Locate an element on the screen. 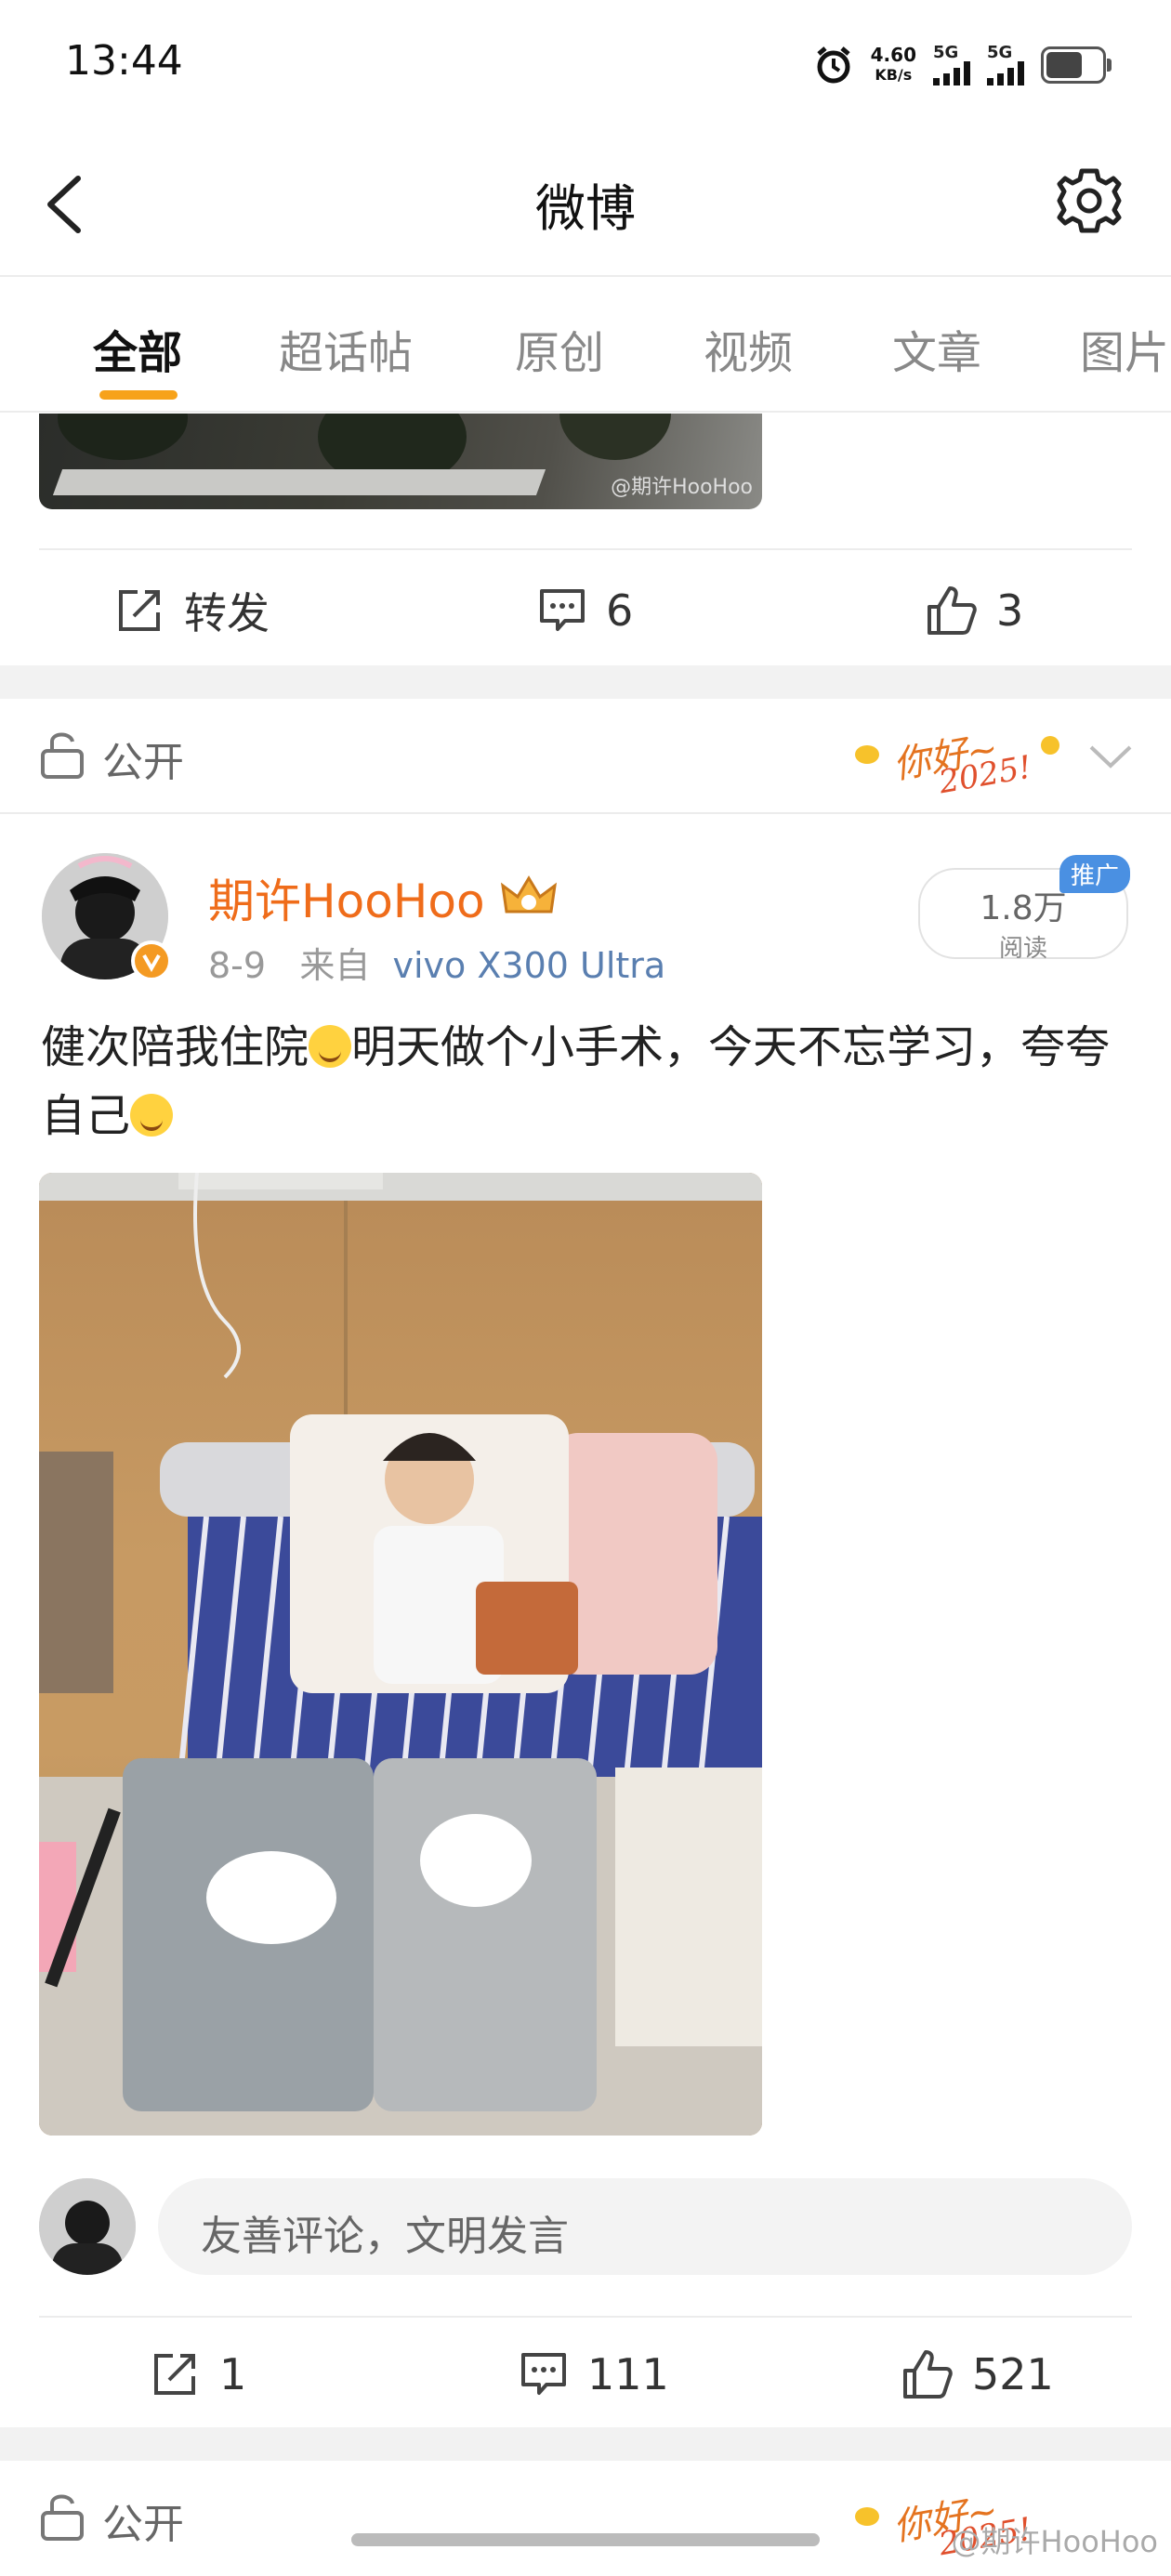 The height and width of the screenshot is (2576, 1171). post-actions-divider is located at coordinates (586, 2317).